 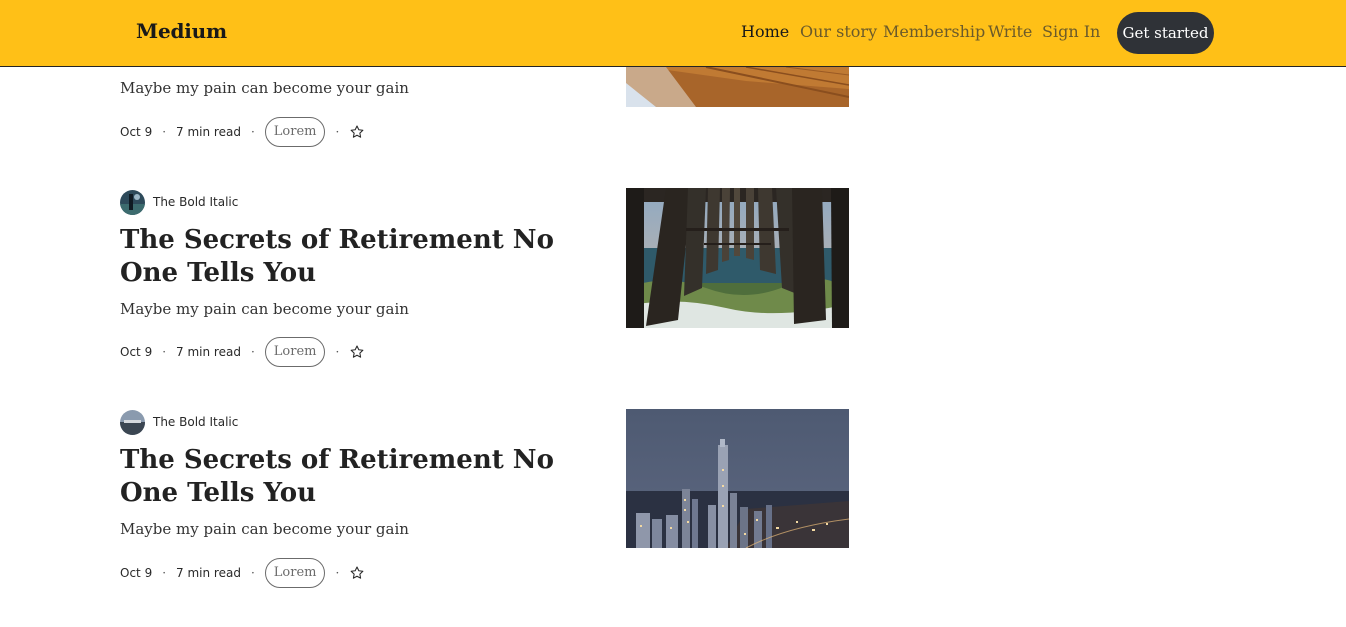 I want to click on wooden-surface-image, so click(x=737, y=87).